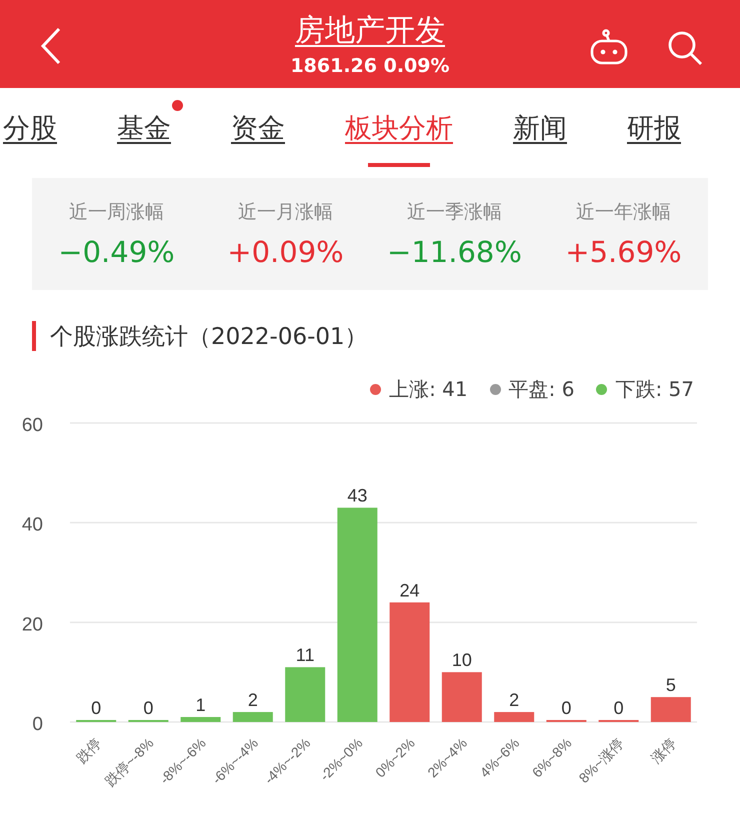 Image resolution: width=740 pixels, height=822 pixels. Describe the element at coordinates (654, 389) in the screenshot. I see `legend-label: 下跌: 57` at that location.